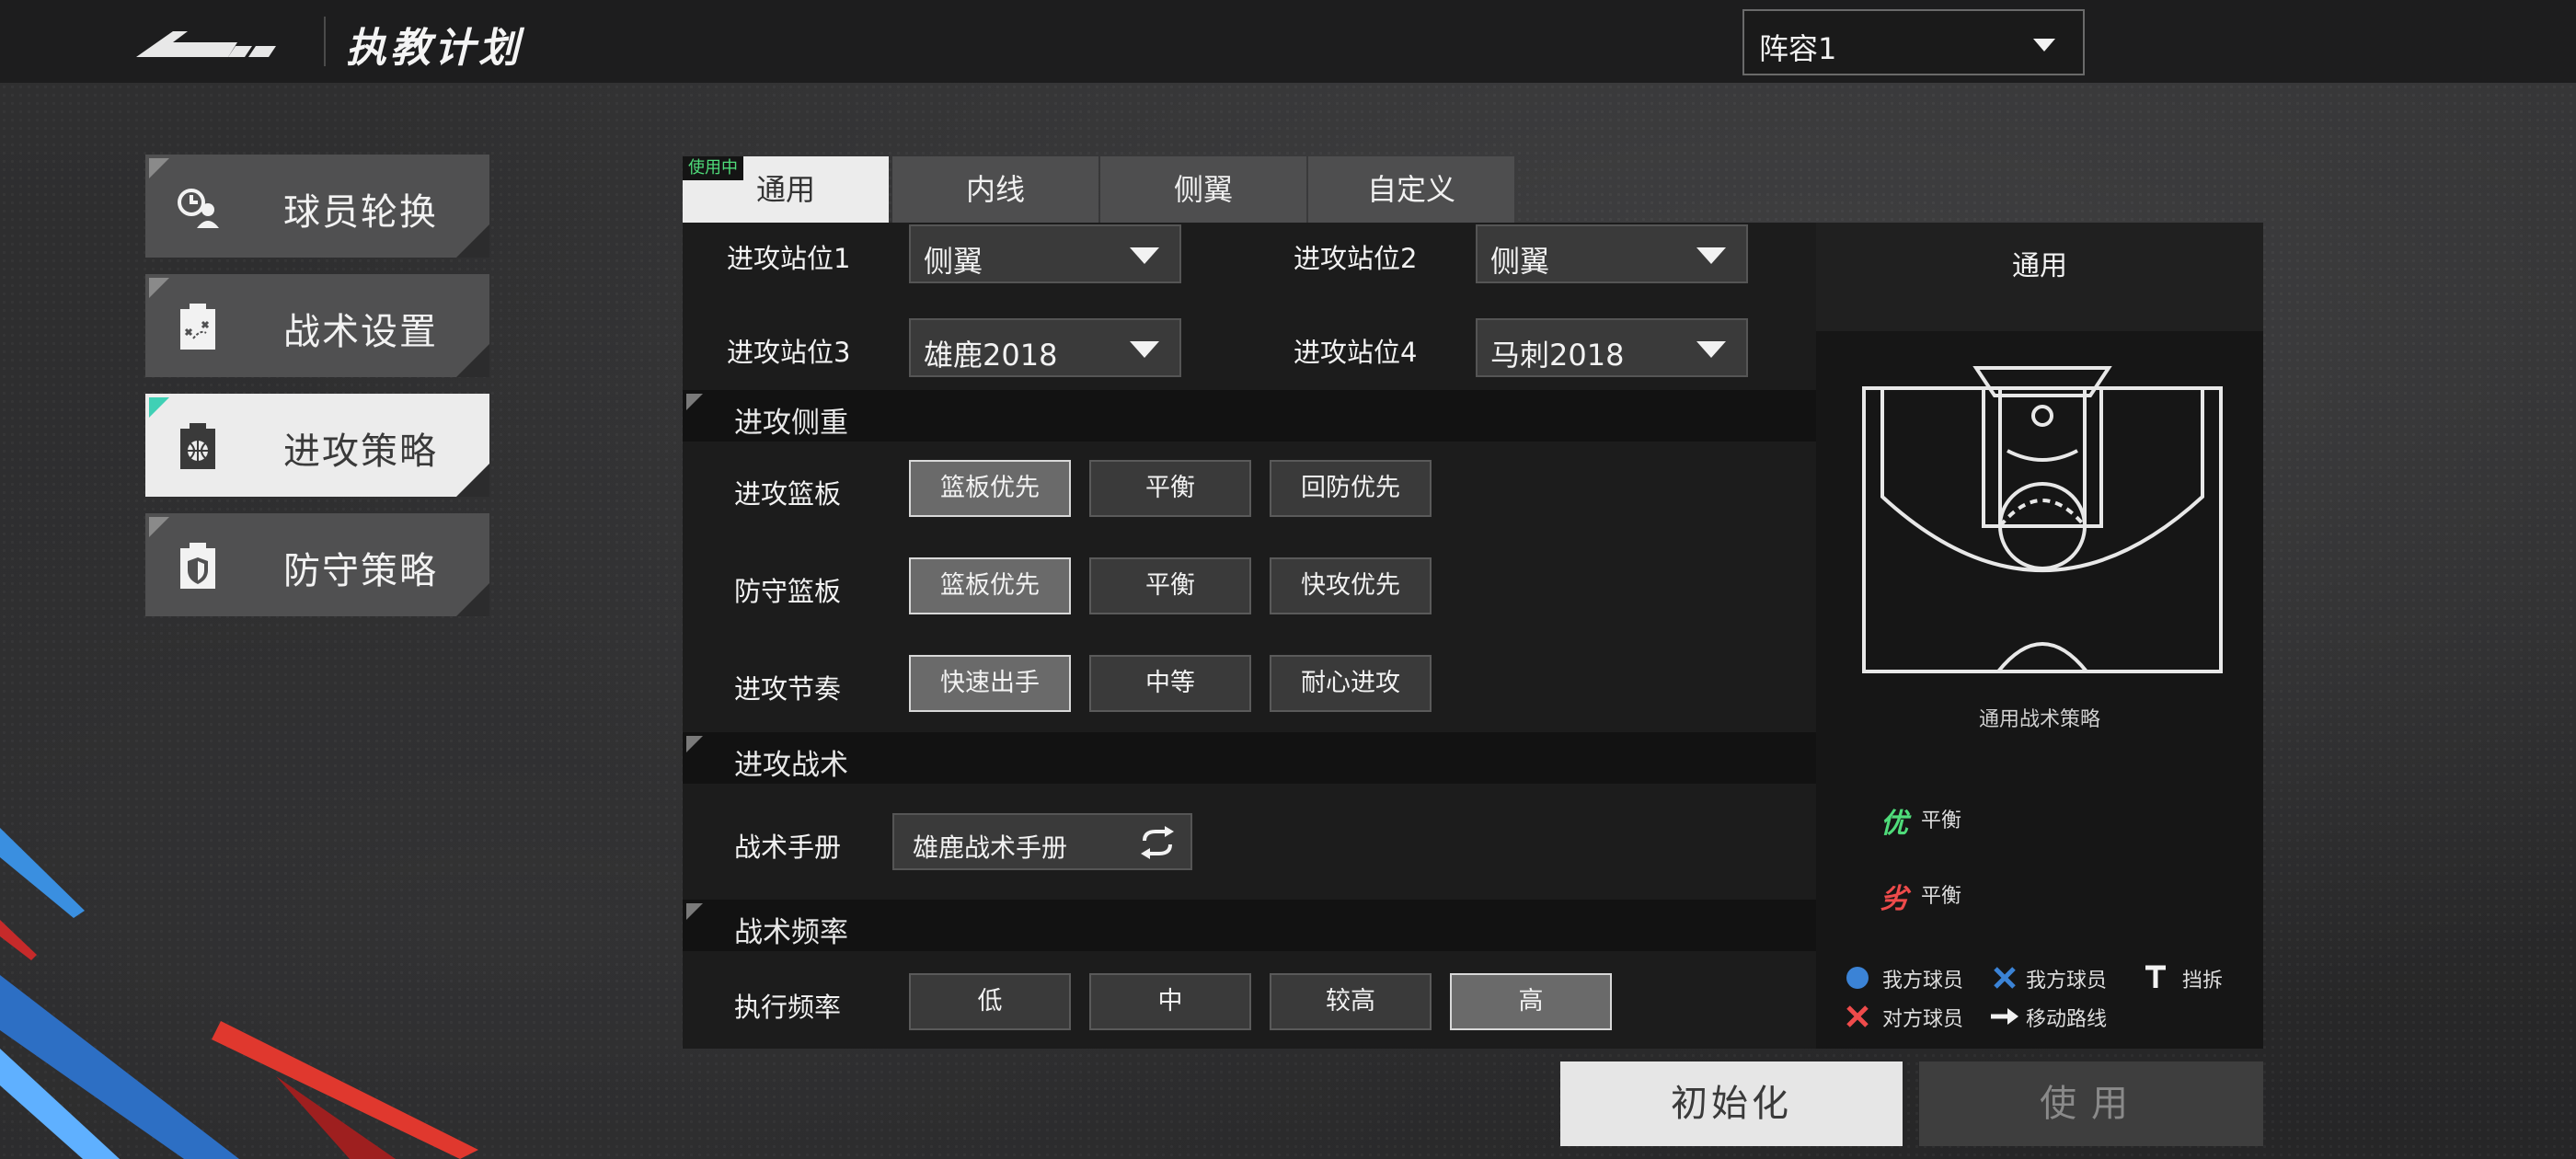 The width and height of the screenshot is (2576, 1159). I want to click on preview-title: 通用, so click(2039, 266).